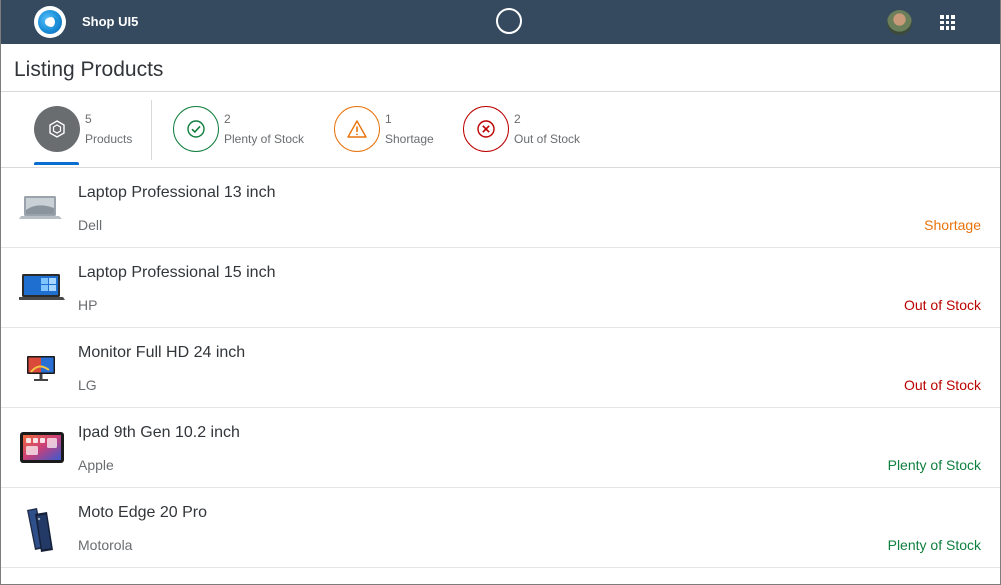  What do you see at coordinates (486, 129) in the screenshot?
I see `error-icon` at bounding box center [486, 129].